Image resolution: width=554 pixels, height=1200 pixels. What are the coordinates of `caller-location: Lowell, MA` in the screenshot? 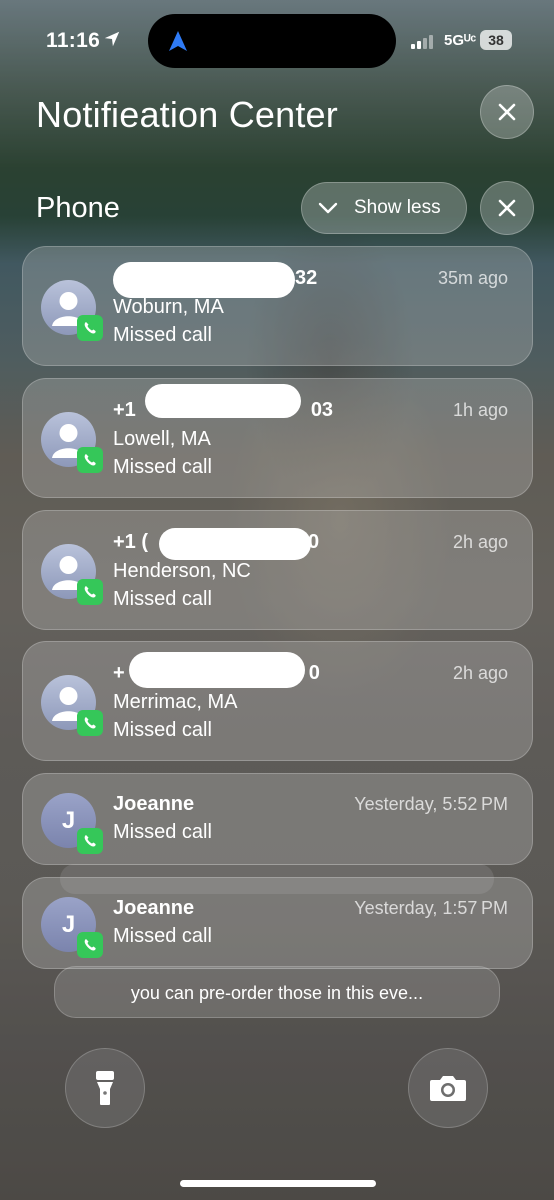 It's located at (162, 439).